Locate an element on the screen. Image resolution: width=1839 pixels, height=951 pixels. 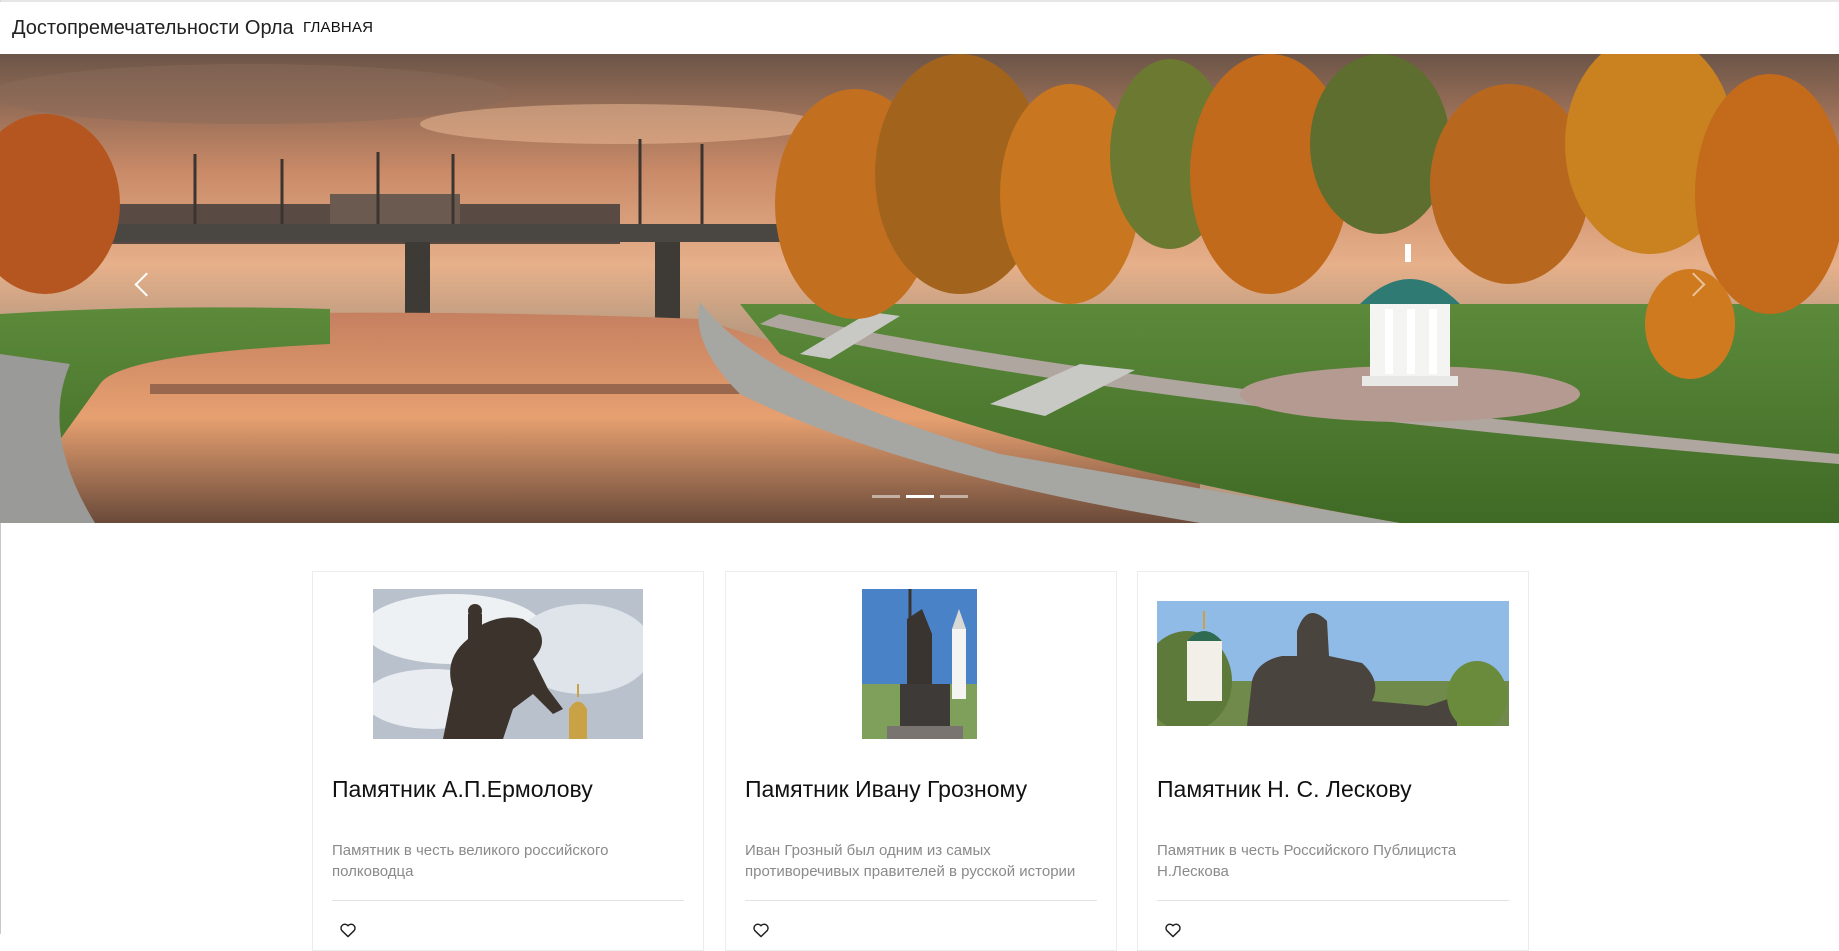
carousel-prev-button is located at coordinates (140, 288).